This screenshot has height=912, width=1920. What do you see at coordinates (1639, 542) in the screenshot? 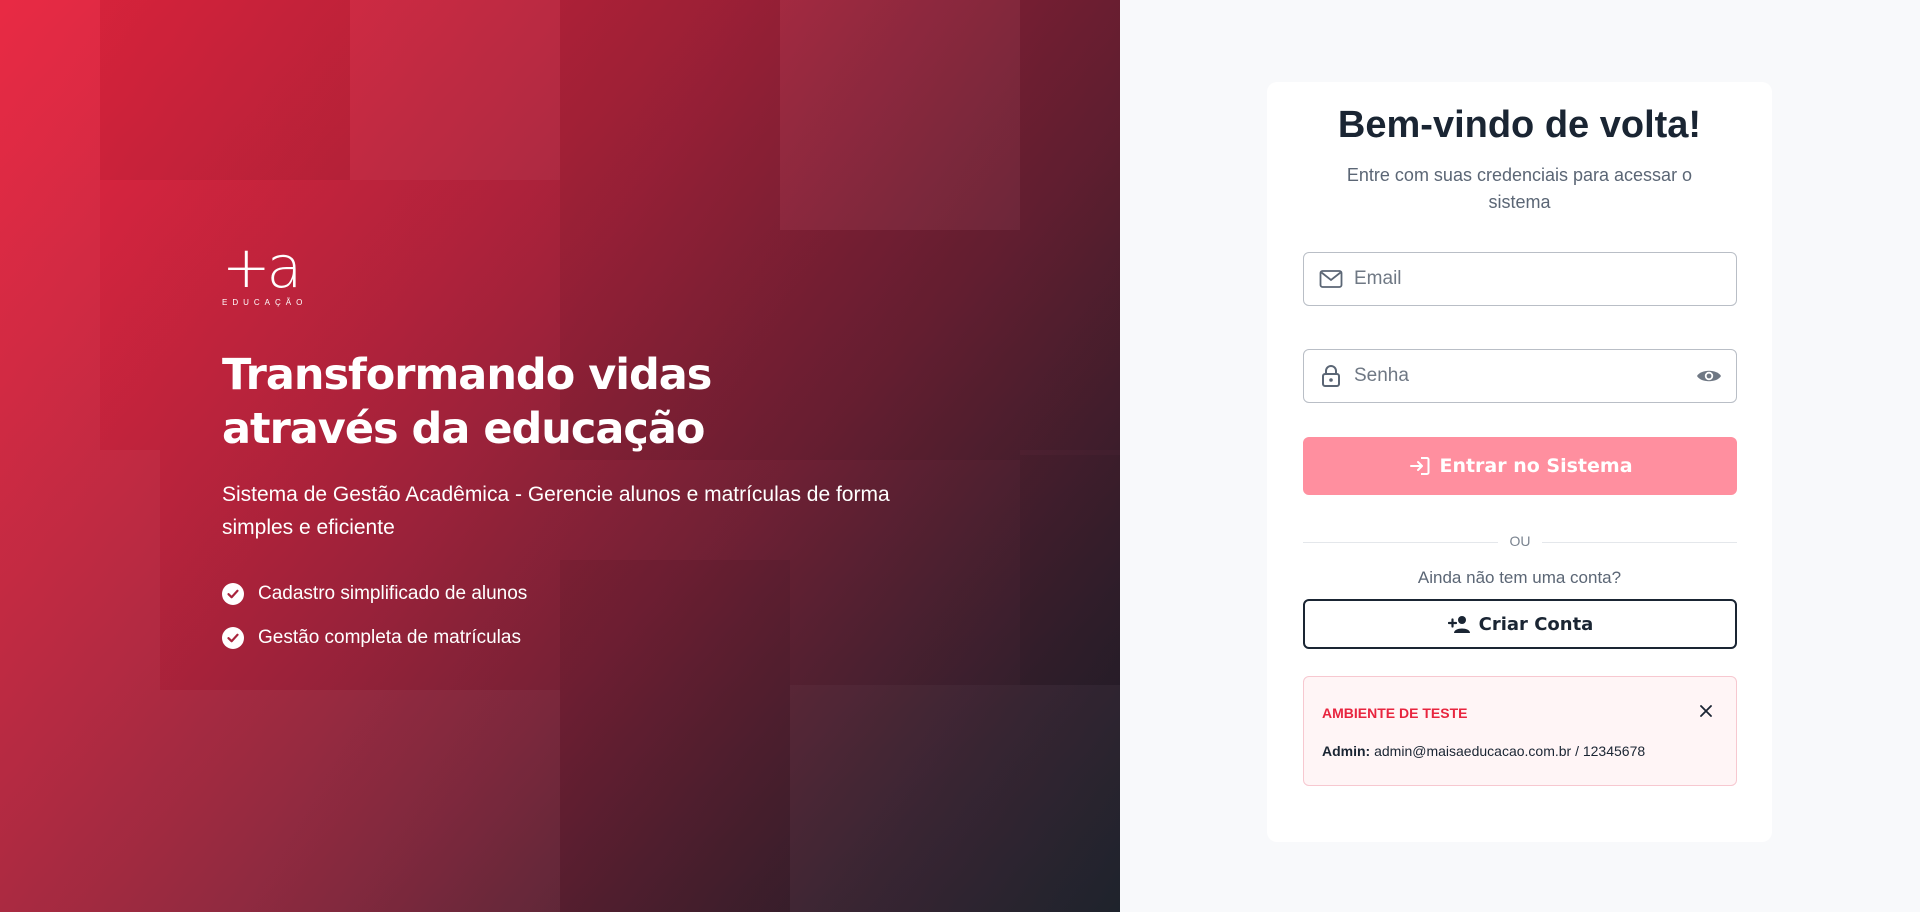
I see `divider-line` at bounding box center [1639, 542].